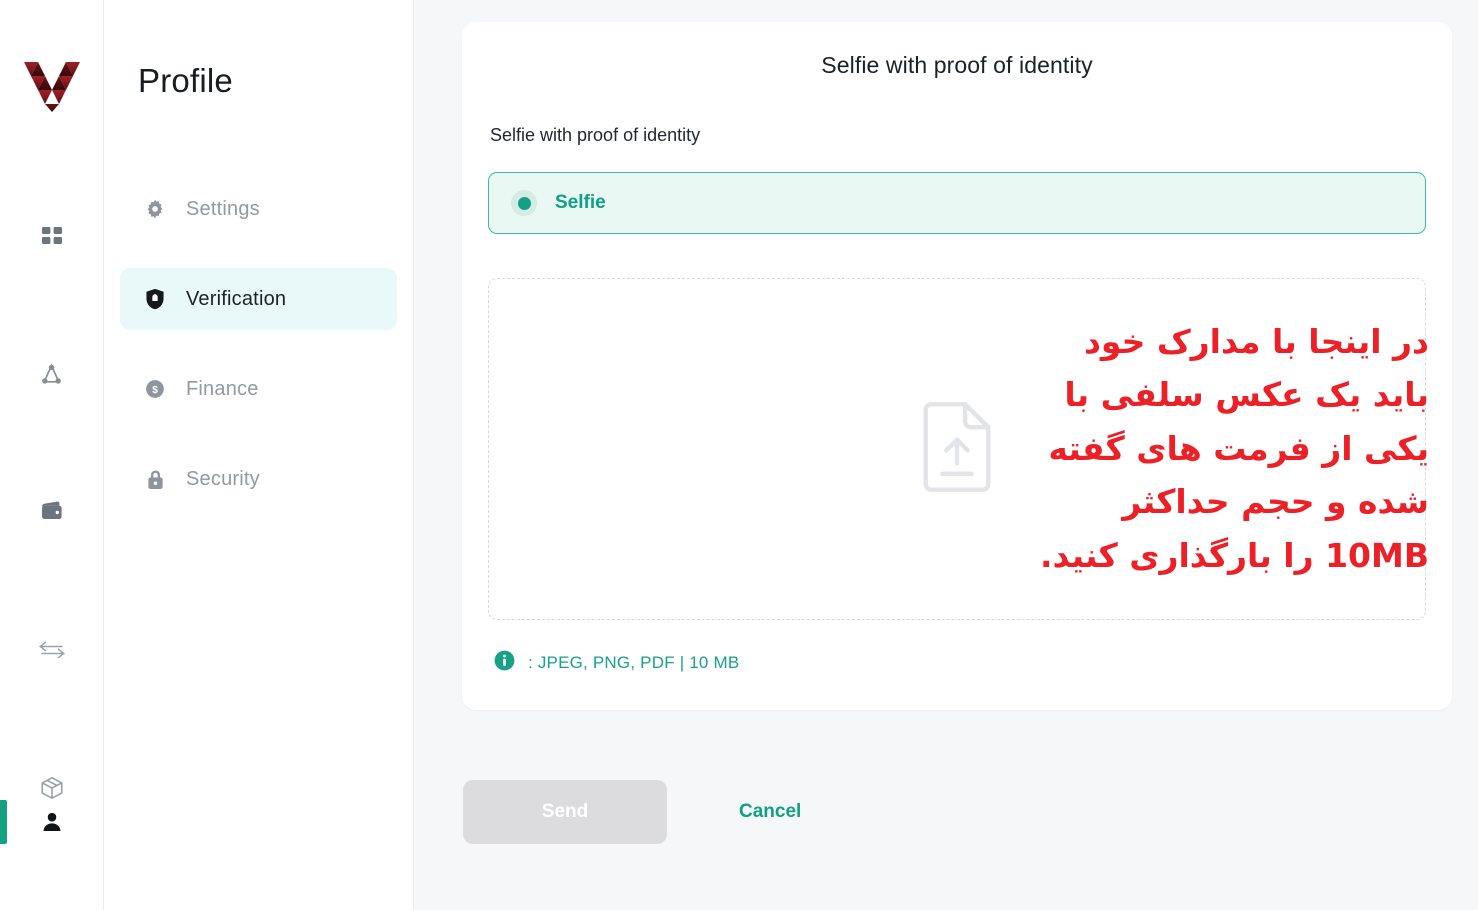 The image size is (1478, 910). What do you see at coordinates (155, 209) in the screenshot?
I see `gear-icon` at bounding box center [155, 209].